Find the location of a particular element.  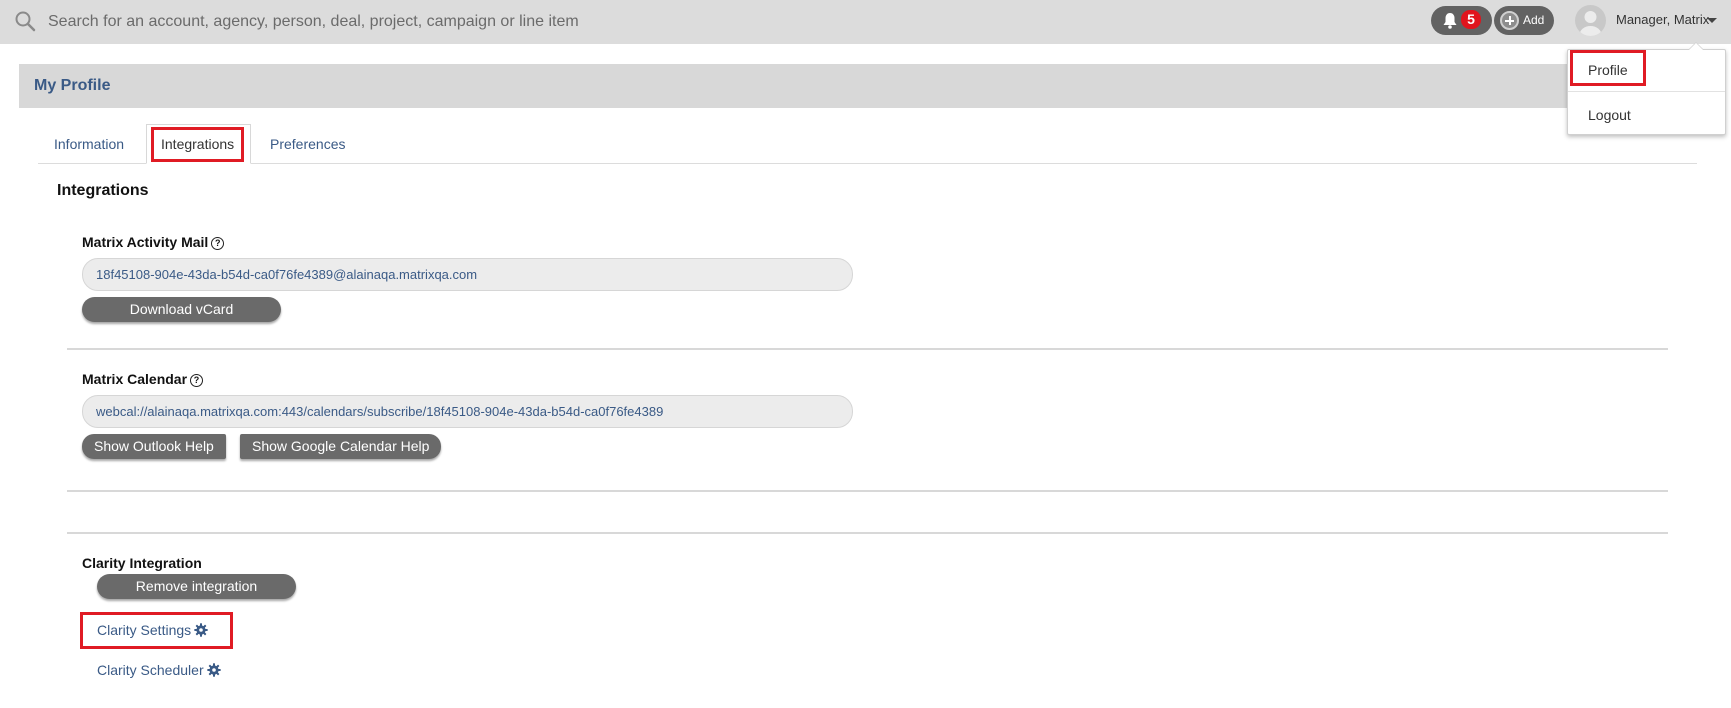

user-menu-toggle: Manager, Matrix is located at coordinates (1662, 19).